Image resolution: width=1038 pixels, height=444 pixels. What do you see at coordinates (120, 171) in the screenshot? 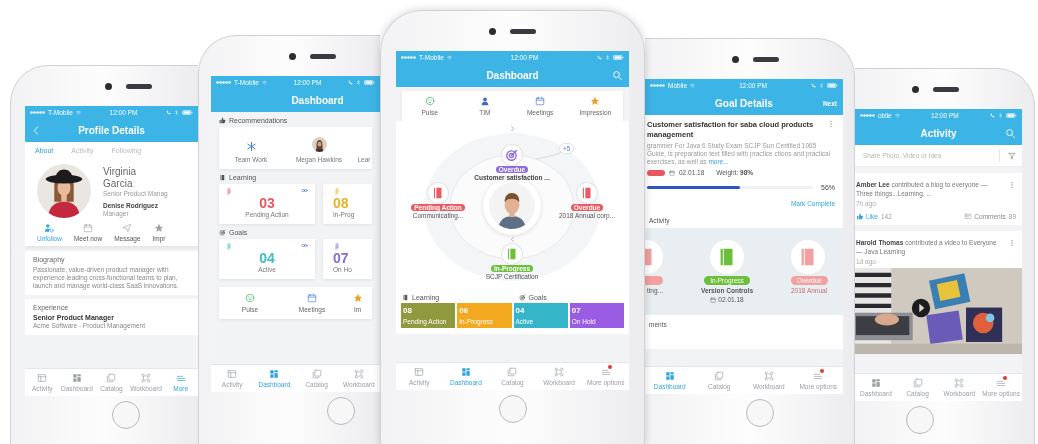
I see `person-name: Virginia` at bounding box center [120, 171].